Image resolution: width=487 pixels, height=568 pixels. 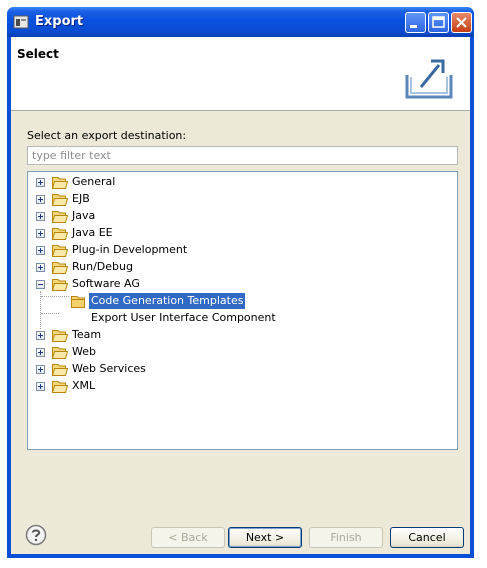 I want to click on tree-item-general: General, so click(x=242, y=182).